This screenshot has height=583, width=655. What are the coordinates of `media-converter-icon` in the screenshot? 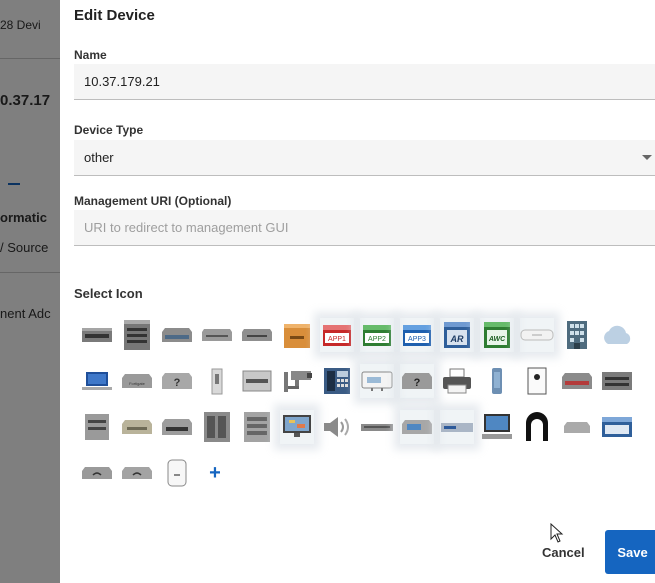 It's located at (497, 381).